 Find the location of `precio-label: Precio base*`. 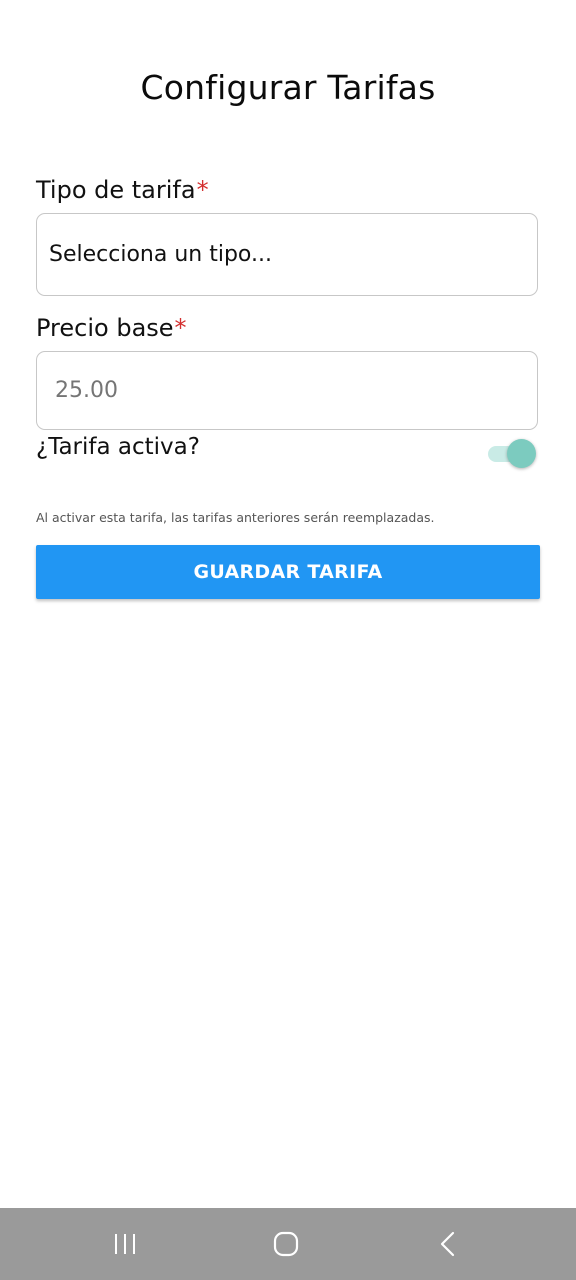

precio-label: Precio base* is located at coordinates (111, 328).